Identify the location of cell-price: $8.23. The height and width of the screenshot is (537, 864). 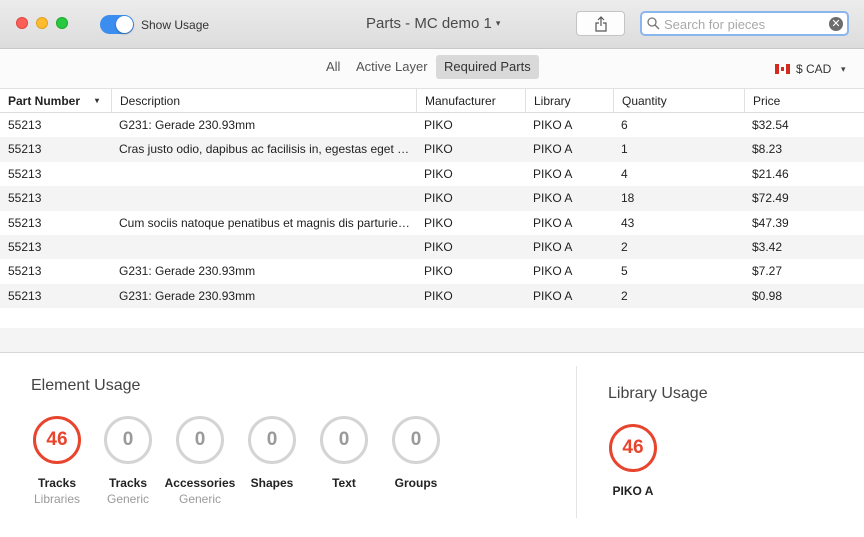
(767, 149).